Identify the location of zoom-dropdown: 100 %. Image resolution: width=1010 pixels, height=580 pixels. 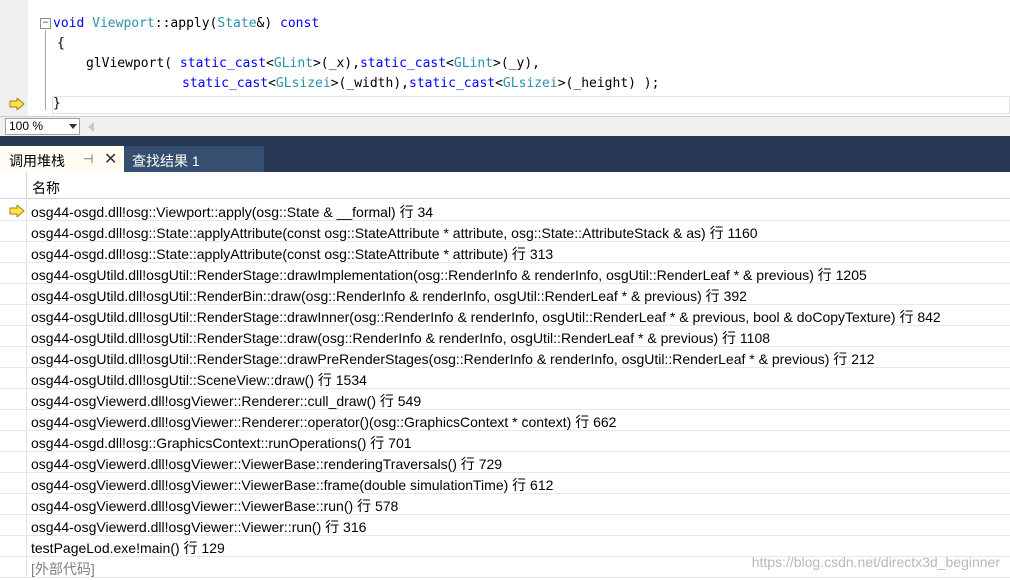
(42, 126).